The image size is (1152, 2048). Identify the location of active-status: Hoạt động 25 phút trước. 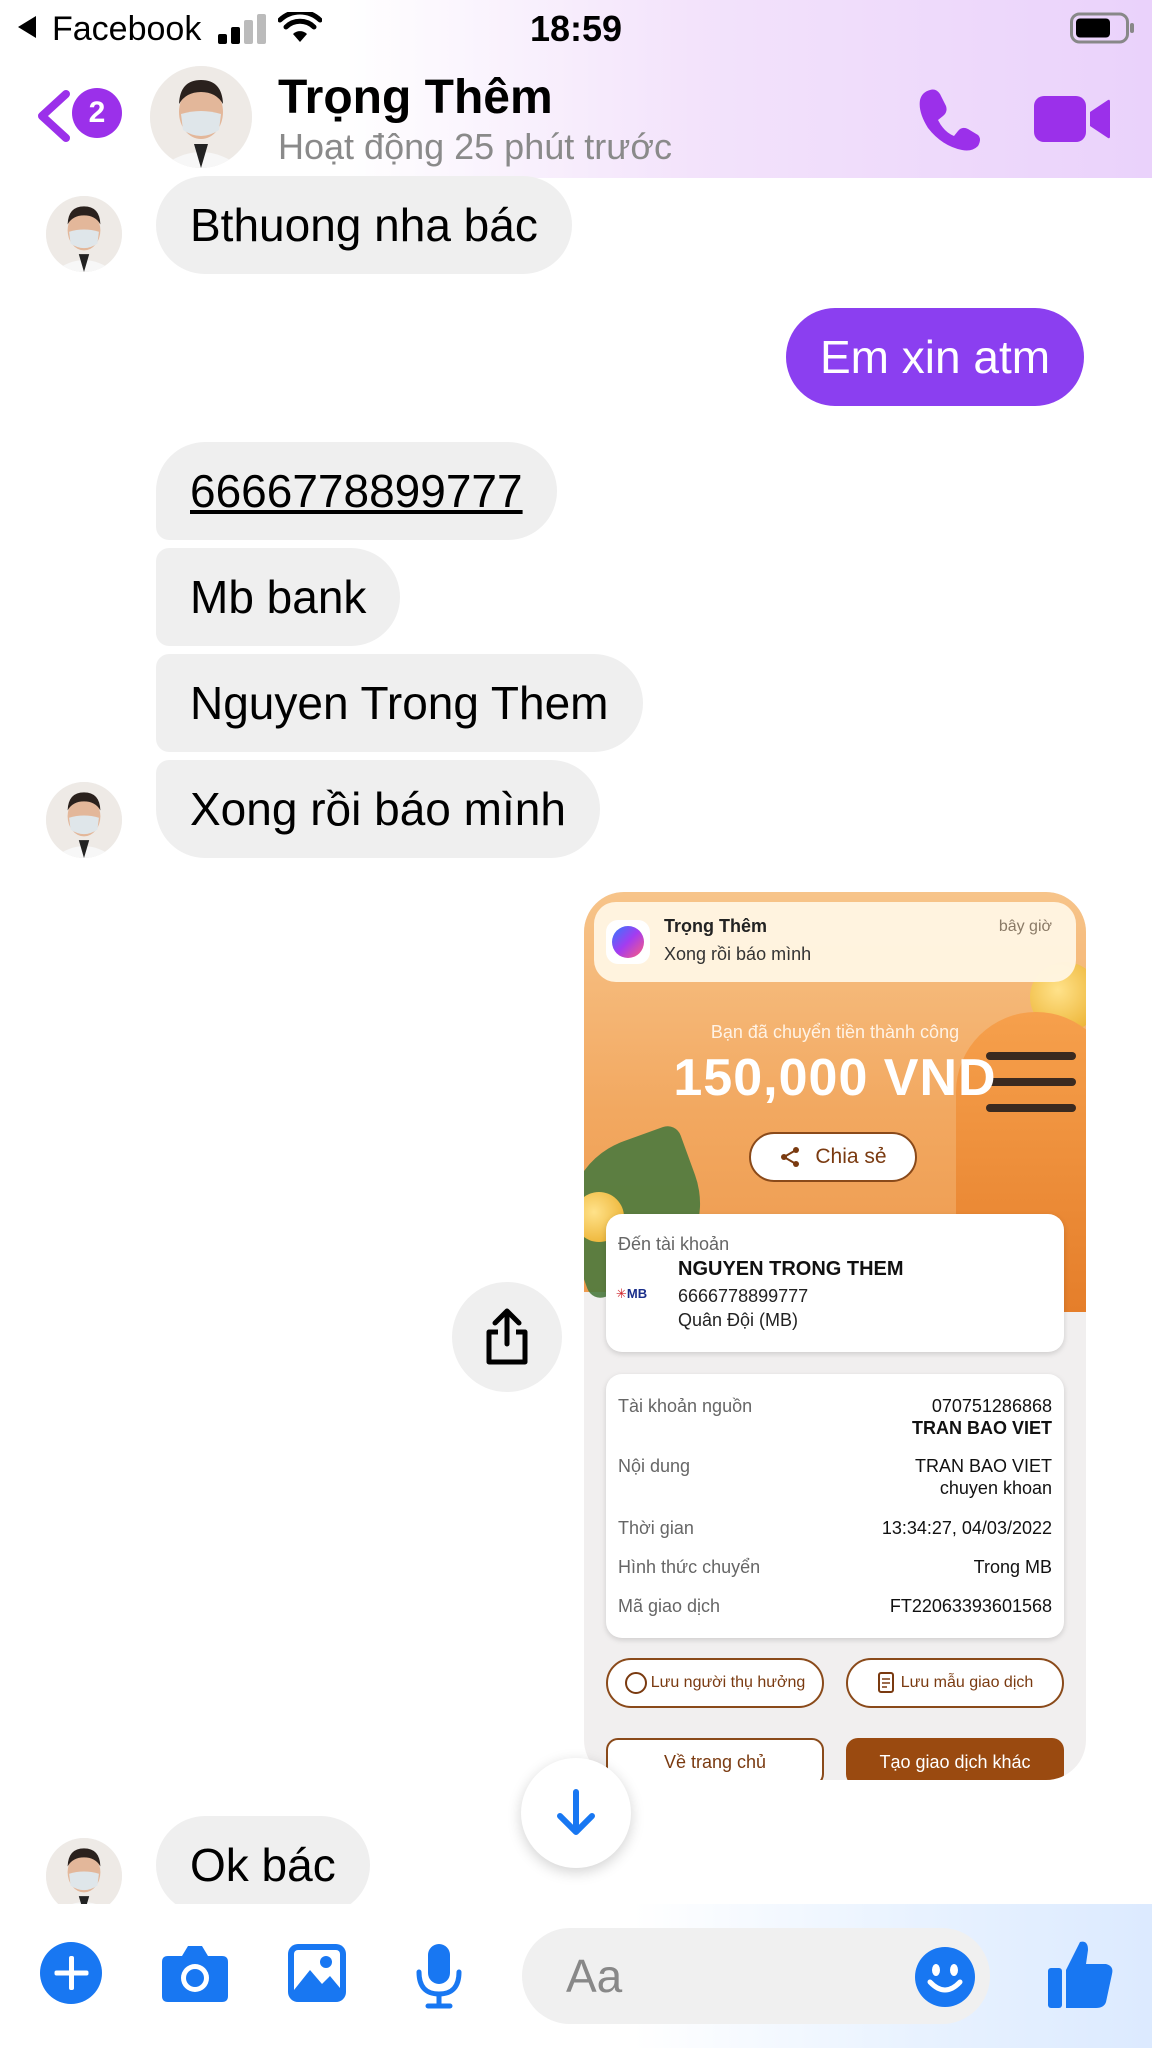
(475, 146).